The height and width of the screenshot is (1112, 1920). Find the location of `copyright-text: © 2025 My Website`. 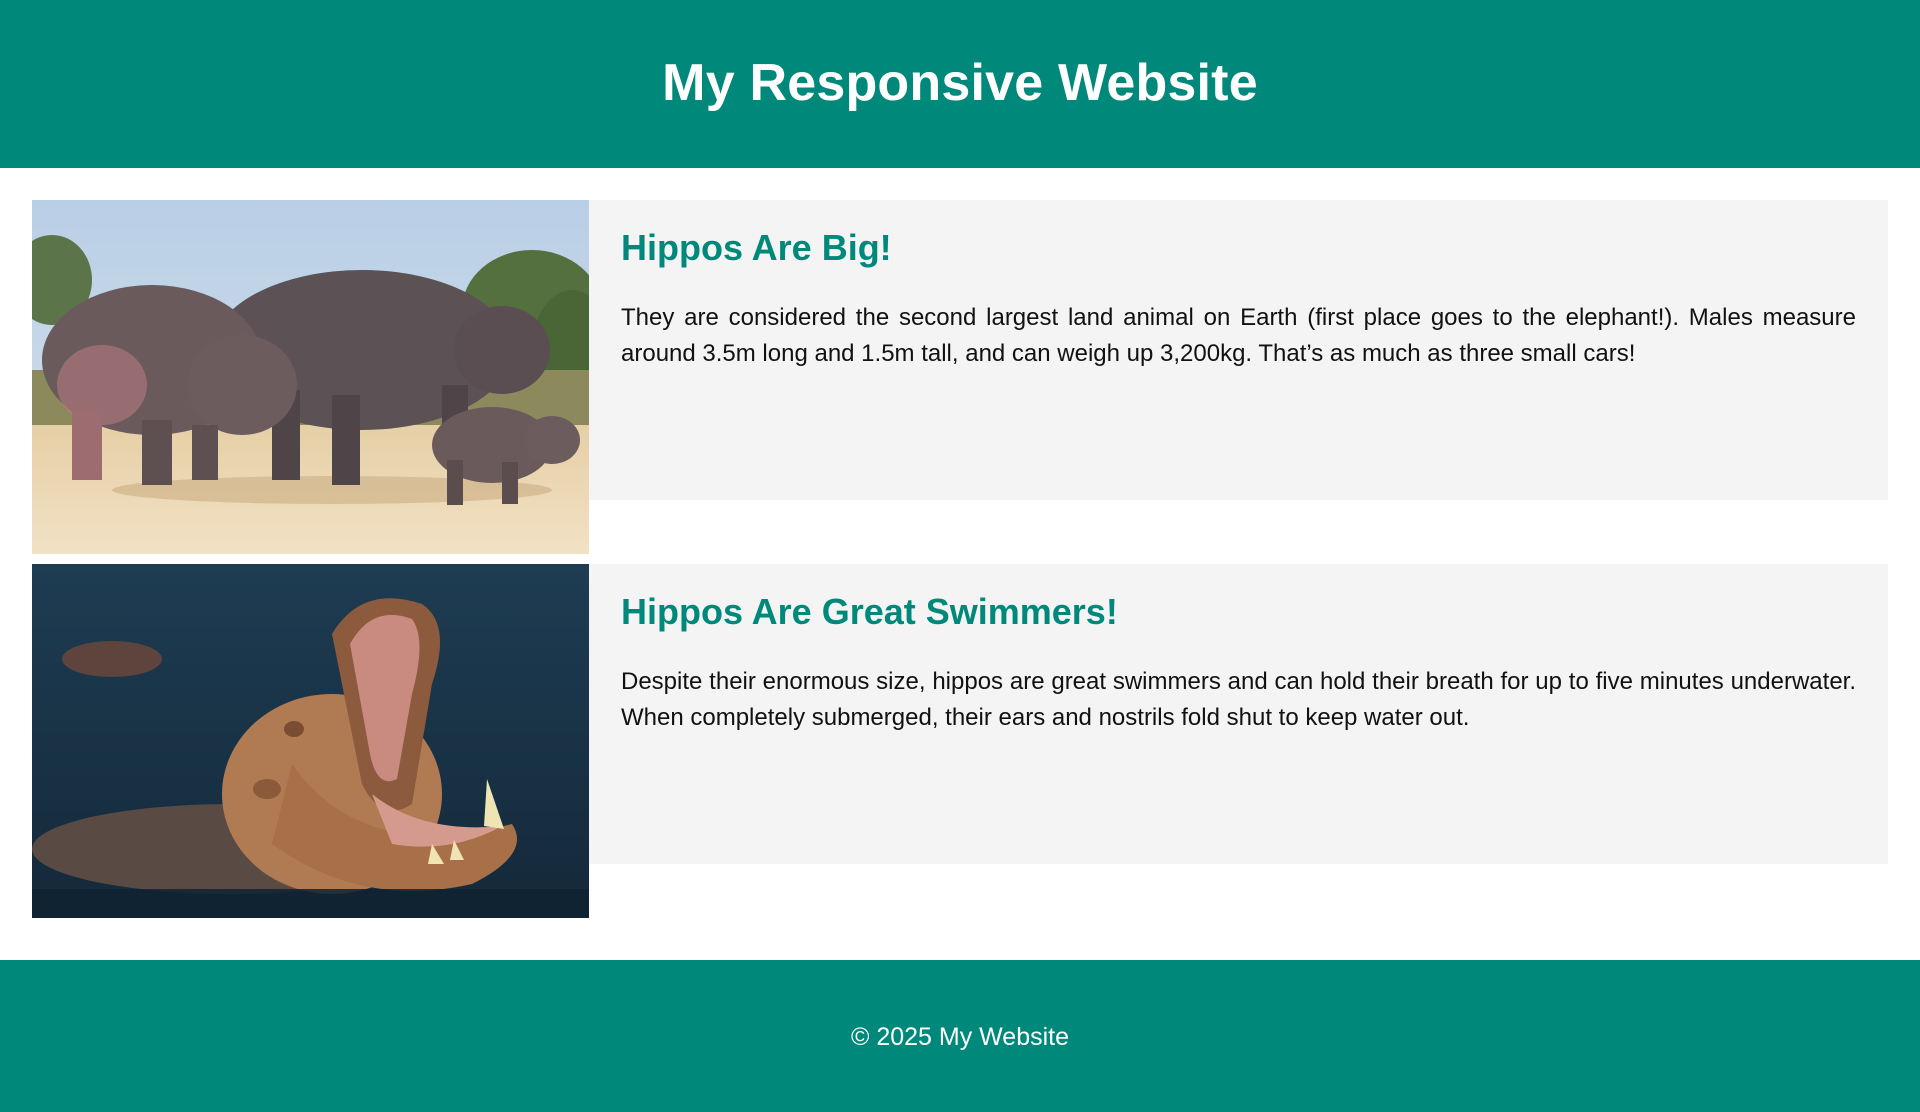

copyright-text: © 2025 My Website is located at coordinates (960, 1036).